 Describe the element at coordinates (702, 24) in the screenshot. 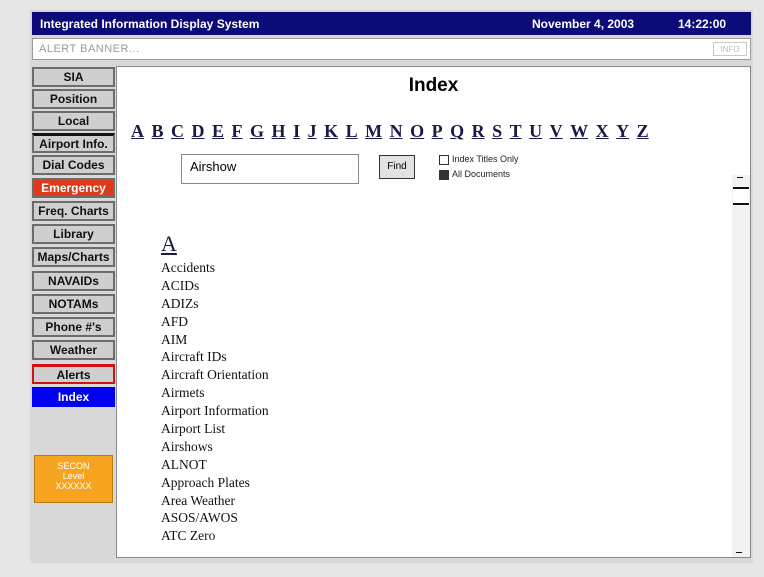

I see `time-display: 14:22:00` at that location.